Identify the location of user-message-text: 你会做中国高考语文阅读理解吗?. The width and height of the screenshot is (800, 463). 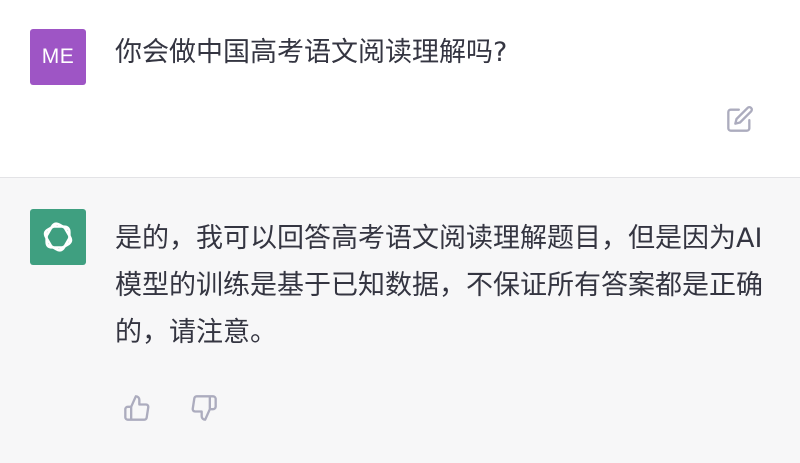
(311, 52).